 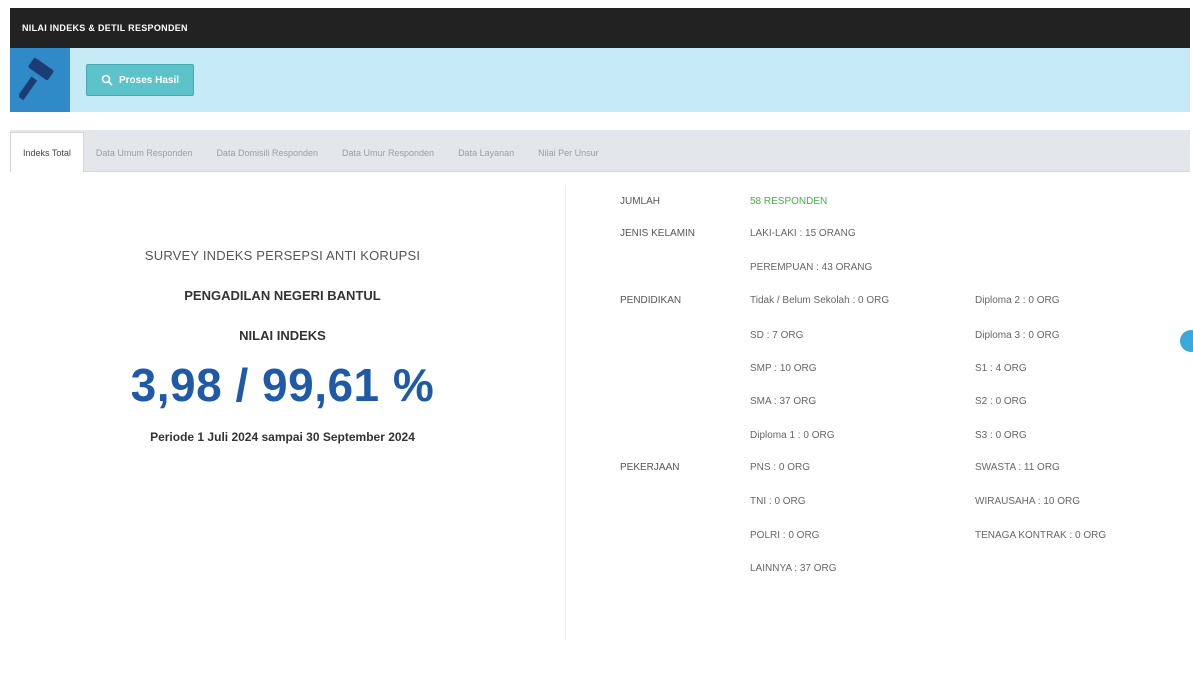 What do you see at coordinates (282, 385) in the screenshot?
I see `index-value: 3,98 / 99,61 %` at bounding box center [282, 385].